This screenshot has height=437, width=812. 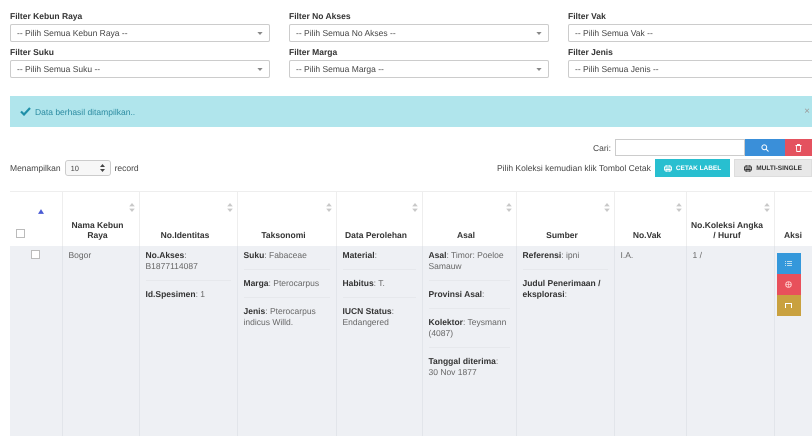 I want to click on table-cell-field: Provinsi Asal:, so click(x=469, y=299).